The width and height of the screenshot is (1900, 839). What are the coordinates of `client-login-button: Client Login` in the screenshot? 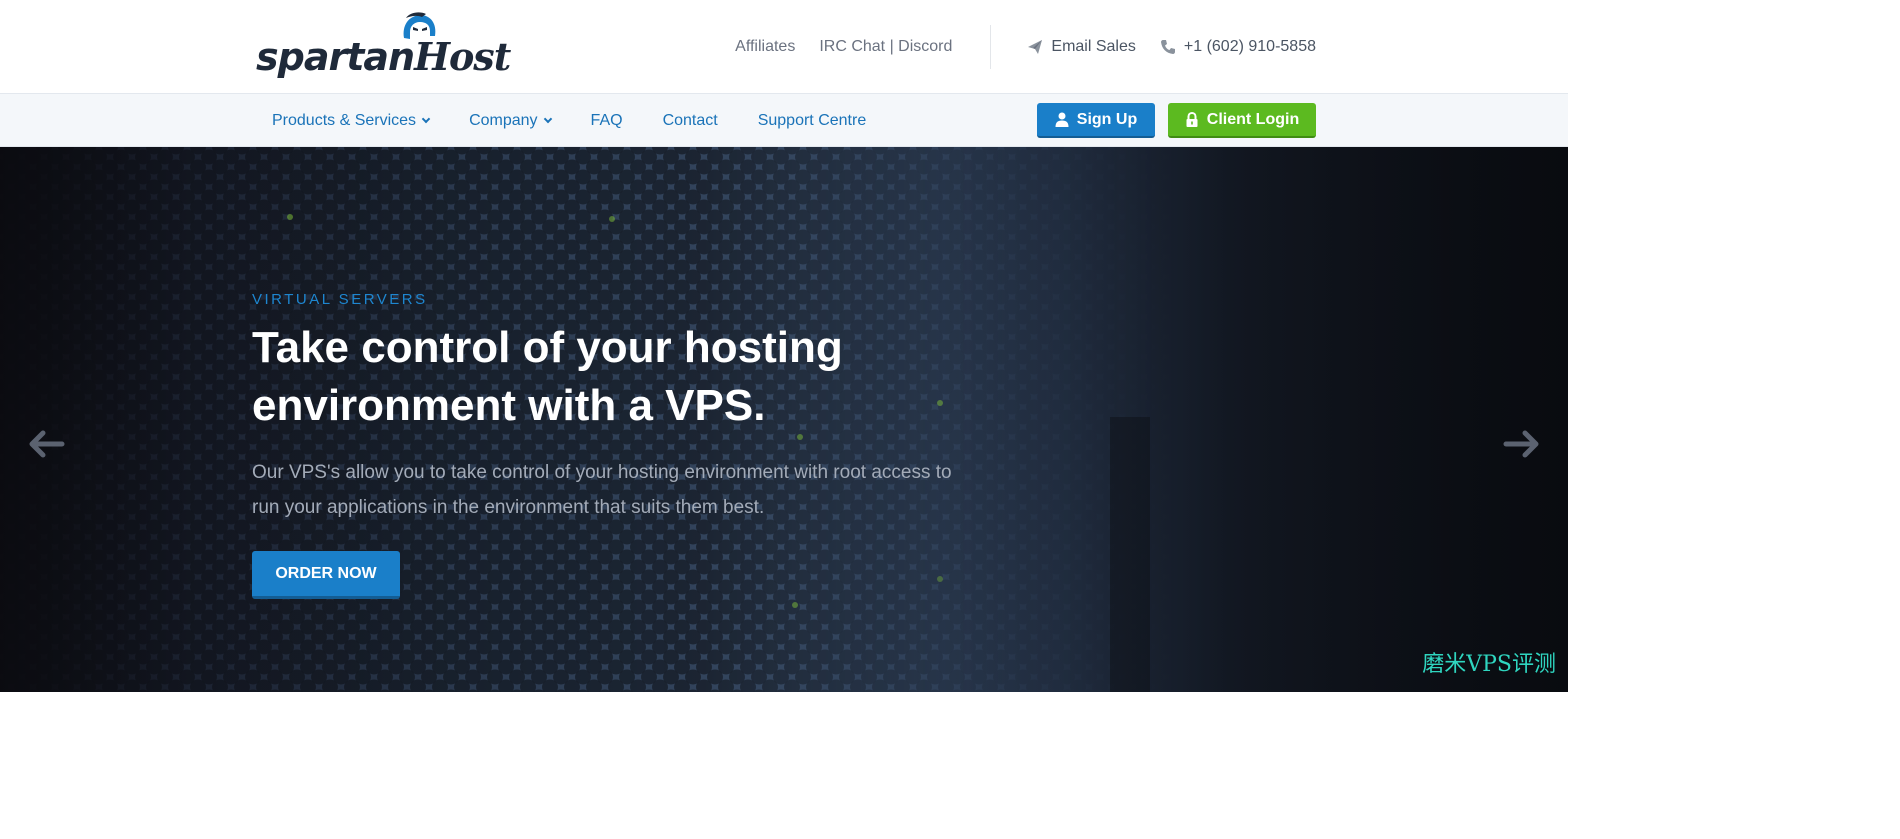 It's located at (1242, 120).